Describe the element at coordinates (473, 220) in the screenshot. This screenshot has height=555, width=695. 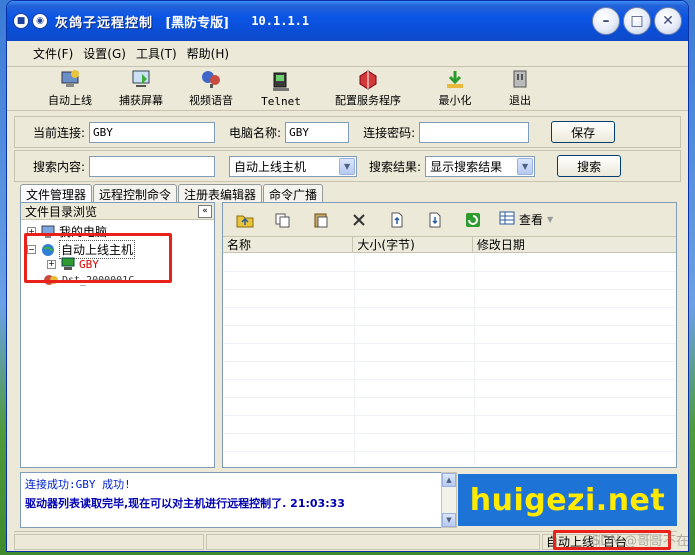
I see `refresh-icon` at that location.